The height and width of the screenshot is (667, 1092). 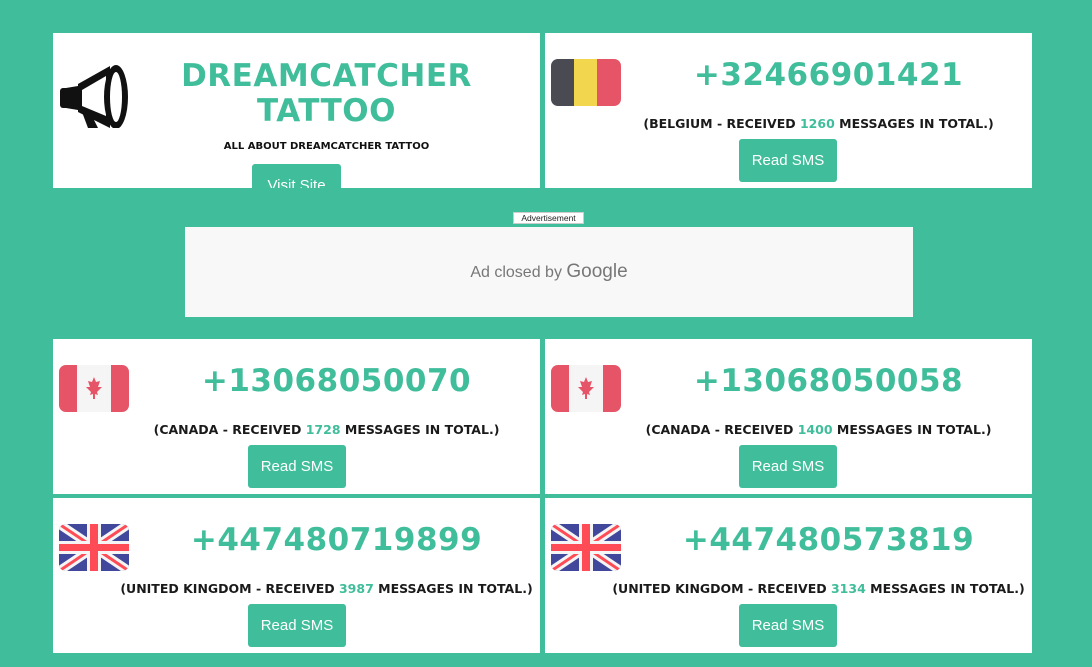 I want to click on phone-number: +13068050058, so click(x=828, y=381).